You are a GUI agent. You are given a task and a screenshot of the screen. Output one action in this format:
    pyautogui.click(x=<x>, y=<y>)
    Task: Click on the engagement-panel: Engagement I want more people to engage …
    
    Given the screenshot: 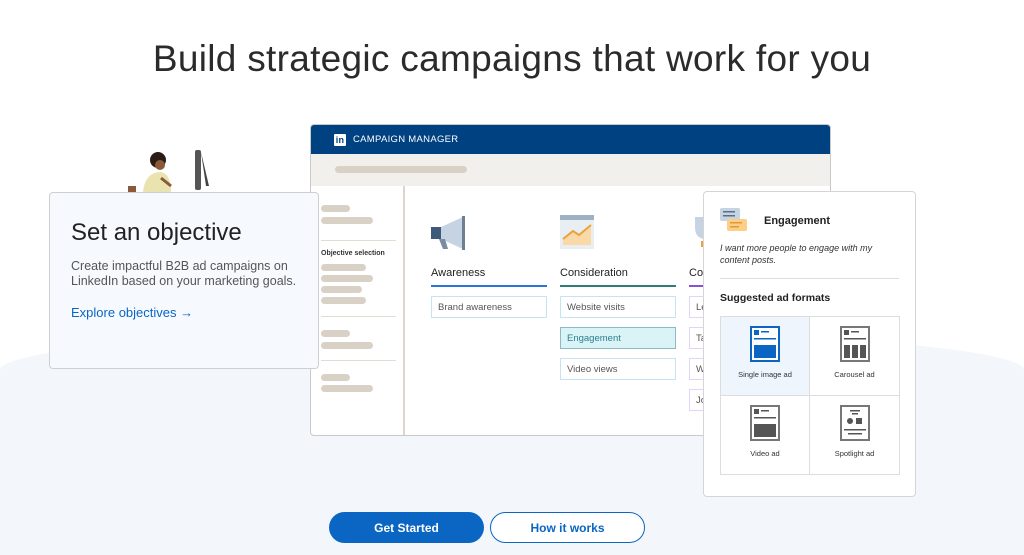 What is the action you would take?
    pyautogui.click(x=809, y=344)
    